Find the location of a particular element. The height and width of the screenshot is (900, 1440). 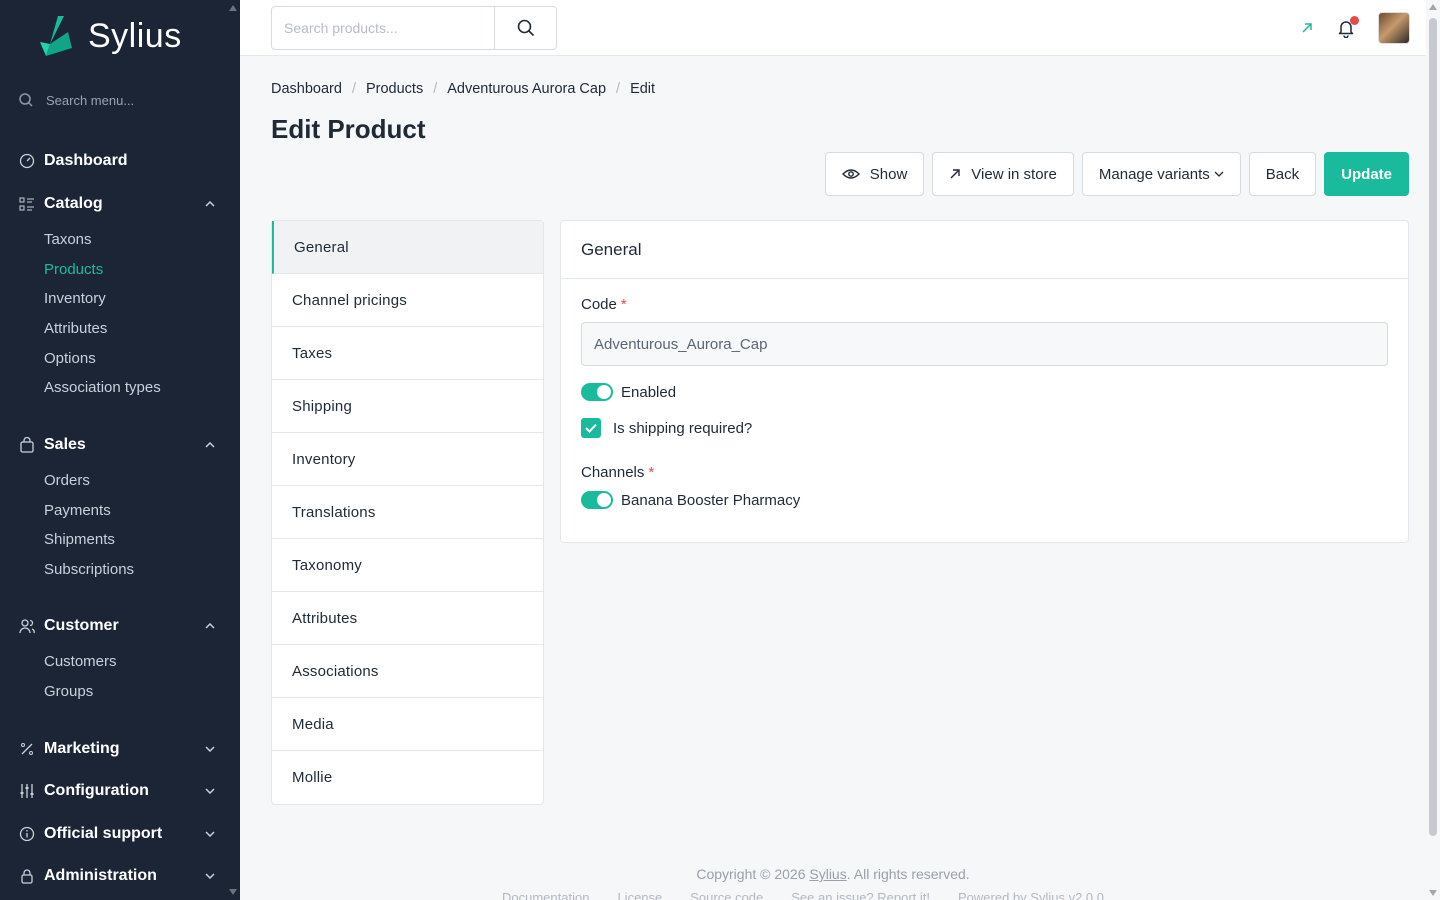

enabled-toggle is located at coordinates (597, 392).